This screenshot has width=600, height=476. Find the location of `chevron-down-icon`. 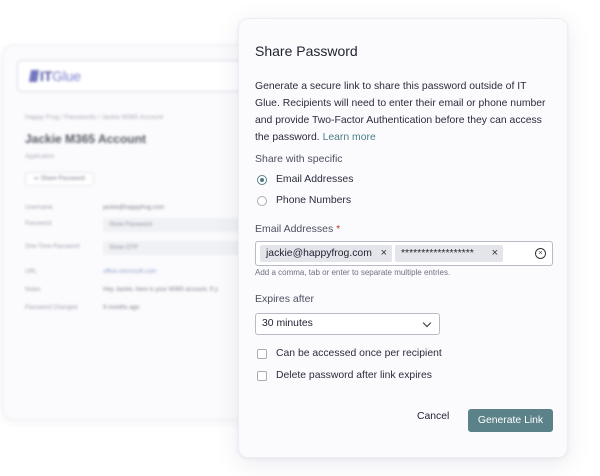

chevron-down-icon is located at coordinates (427, 323).